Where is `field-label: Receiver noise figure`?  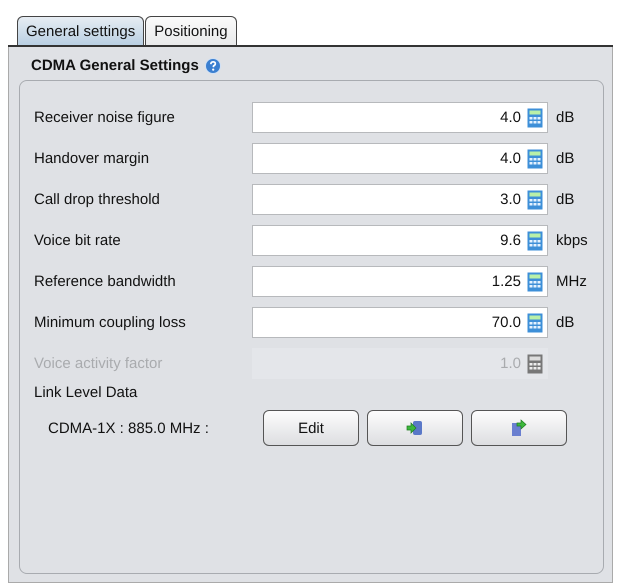
field-label: Receiver noise figure is located at coordinates (105, 117).